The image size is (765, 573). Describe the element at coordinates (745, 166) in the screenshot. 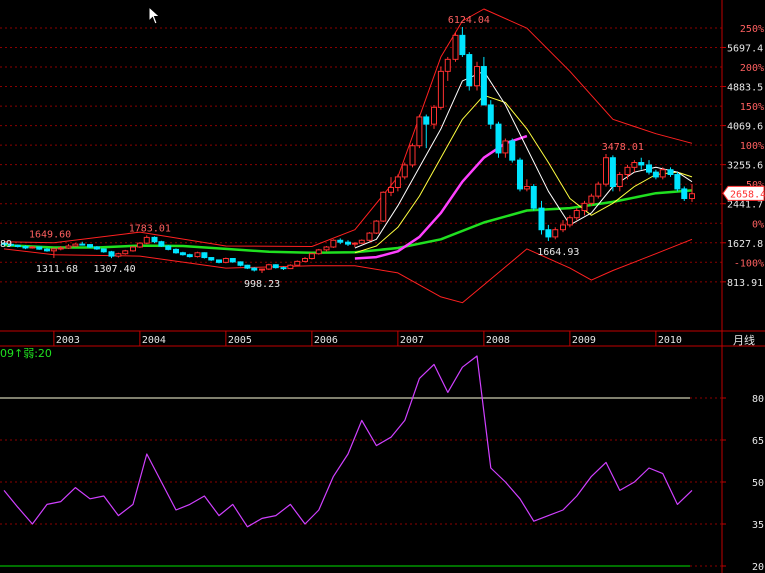

I see `y-tick-label-price: 3255.6` at that location.